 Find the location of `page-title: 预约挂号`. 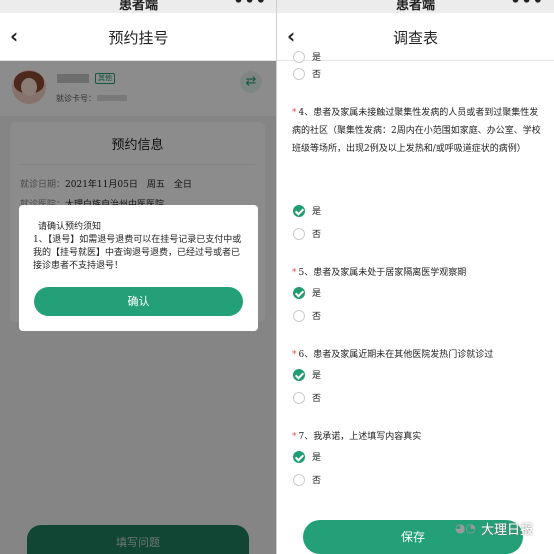

page-title: 预约挂号 is located at coordinates (138, 38).